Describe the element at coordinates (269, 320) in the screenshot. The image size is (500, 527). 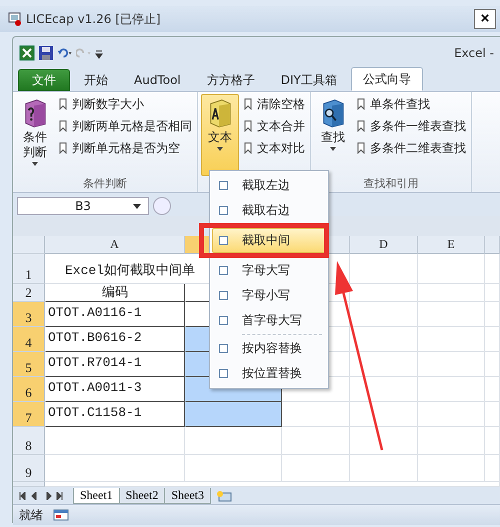
I see `menu-item: 首字母大写` at that location.